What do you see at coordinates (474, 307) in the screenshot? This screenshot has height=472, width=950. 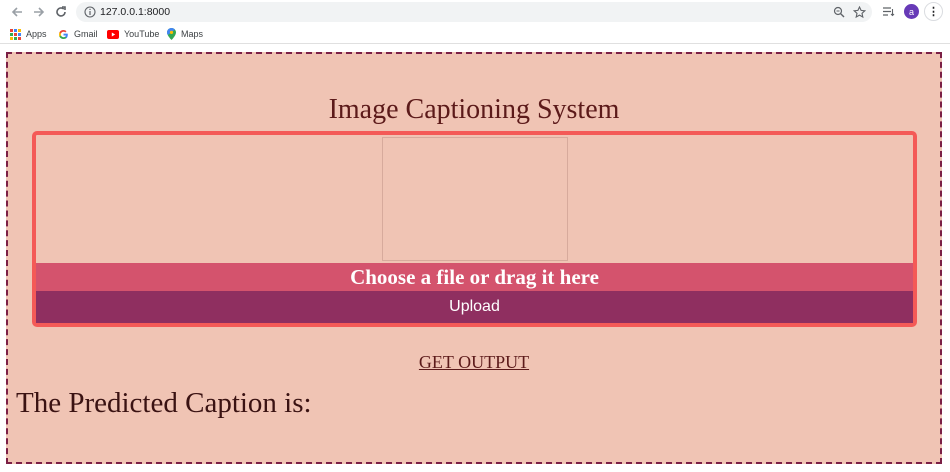 I see `upload-button: Upload` at bounding box center [474, 307].